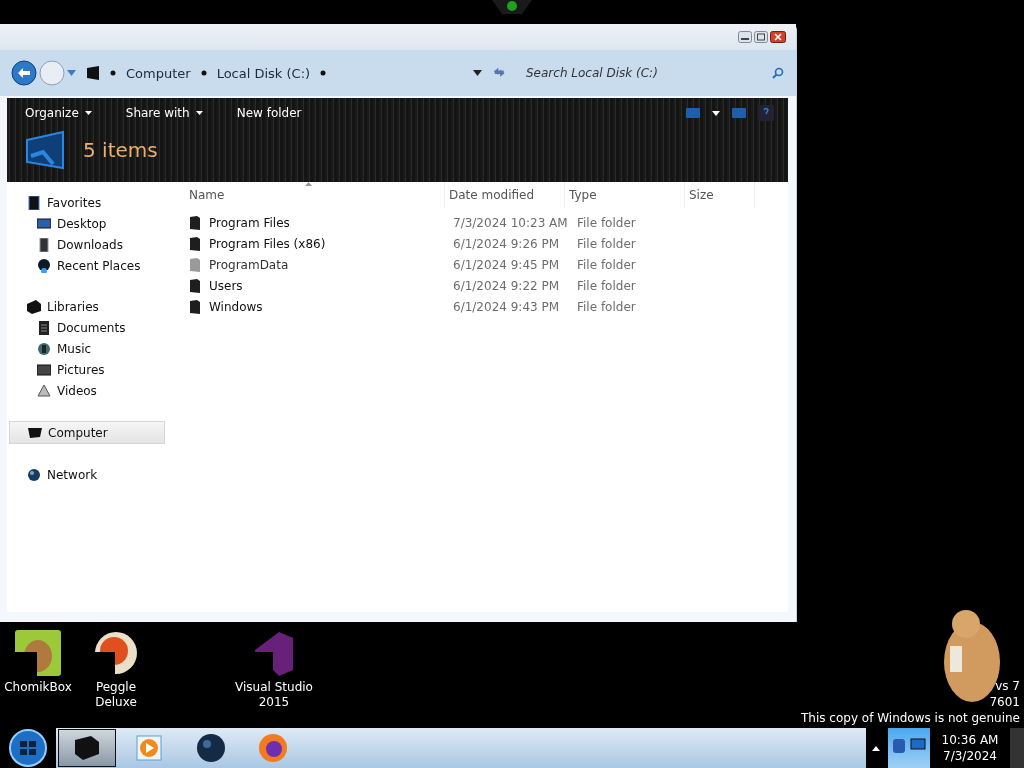 Image resolution: width=1024 pixels, height=768 pixels. I want to click on breadcrumb-link: Local Disk (C:), so click(263, 73).